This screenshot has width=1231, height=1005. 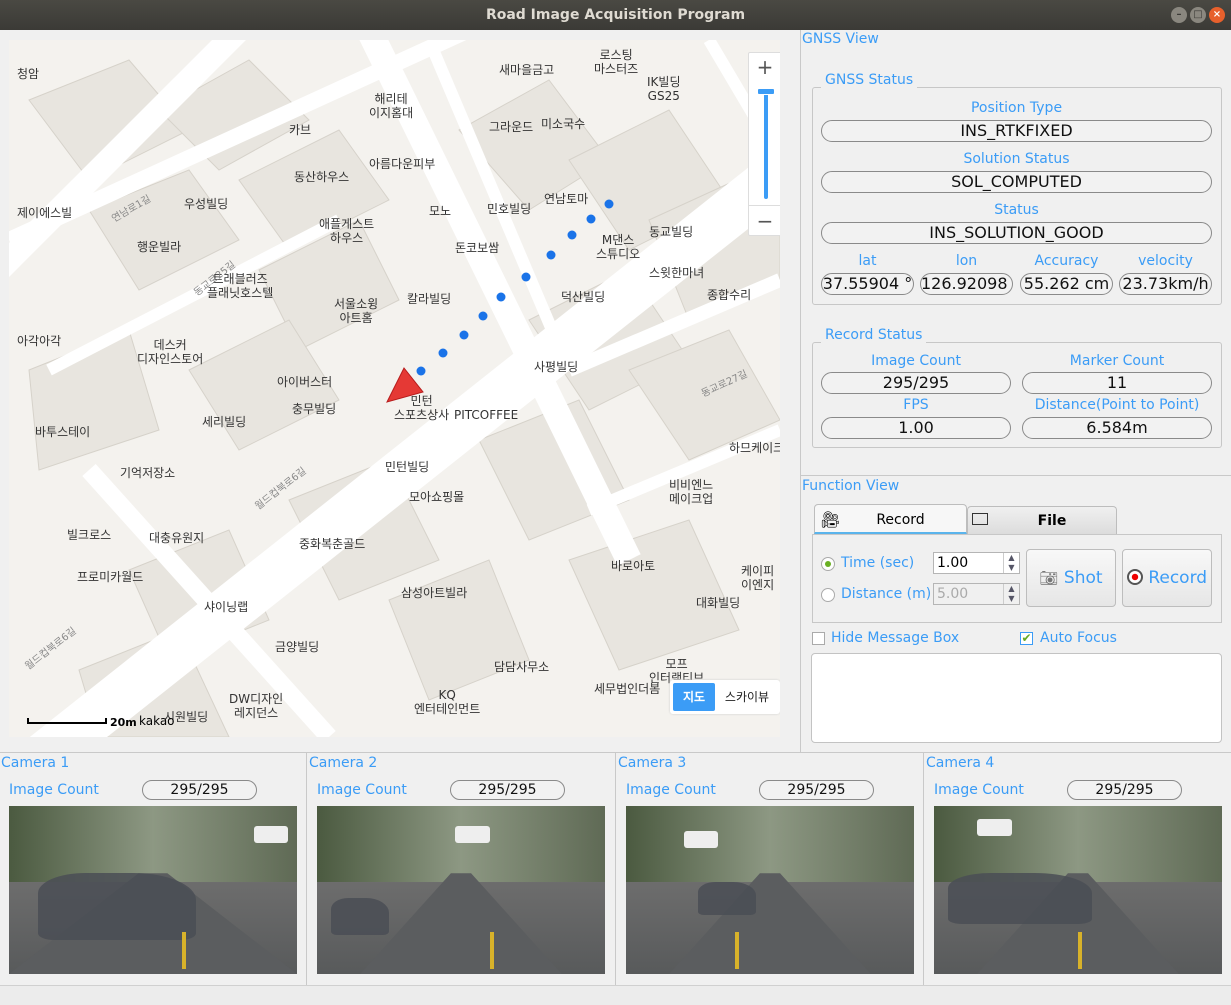 What do you see at coordinates (1016, 131) in the screenshot?
I see `position-type-value: INS_RTKFIXED` at bounding box center [1016, 131].